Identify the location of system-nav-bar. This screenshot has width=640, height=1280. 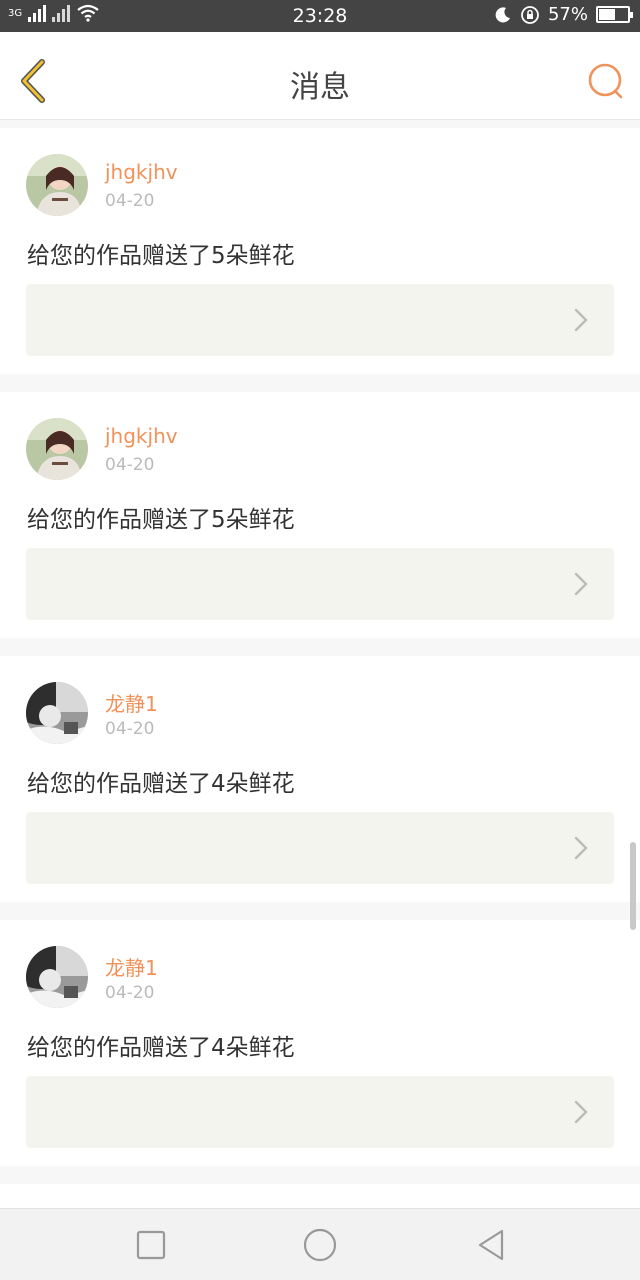
(320, 1244).